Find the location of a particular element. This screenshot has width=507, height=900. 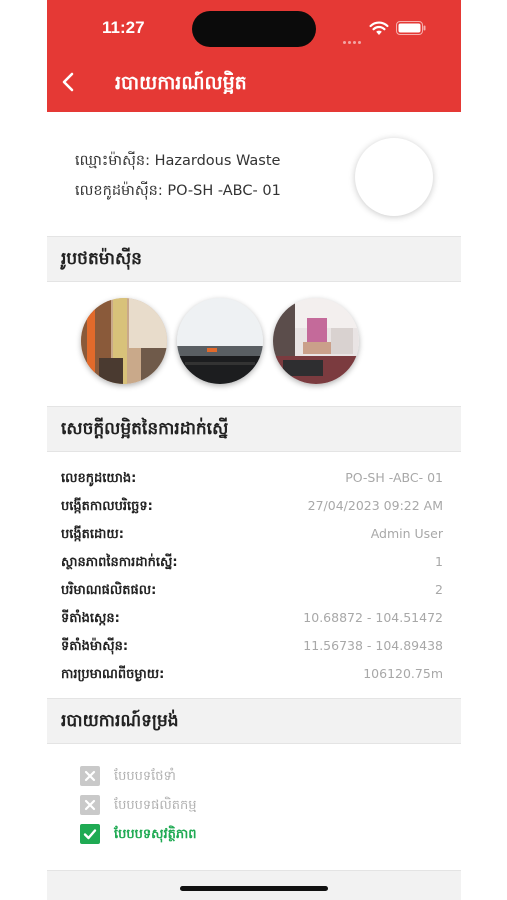

detail-row: ទីតាំងម៉ាស៊ីន: 11.56738 - 104.89438 is located at coordinates (254, 652).